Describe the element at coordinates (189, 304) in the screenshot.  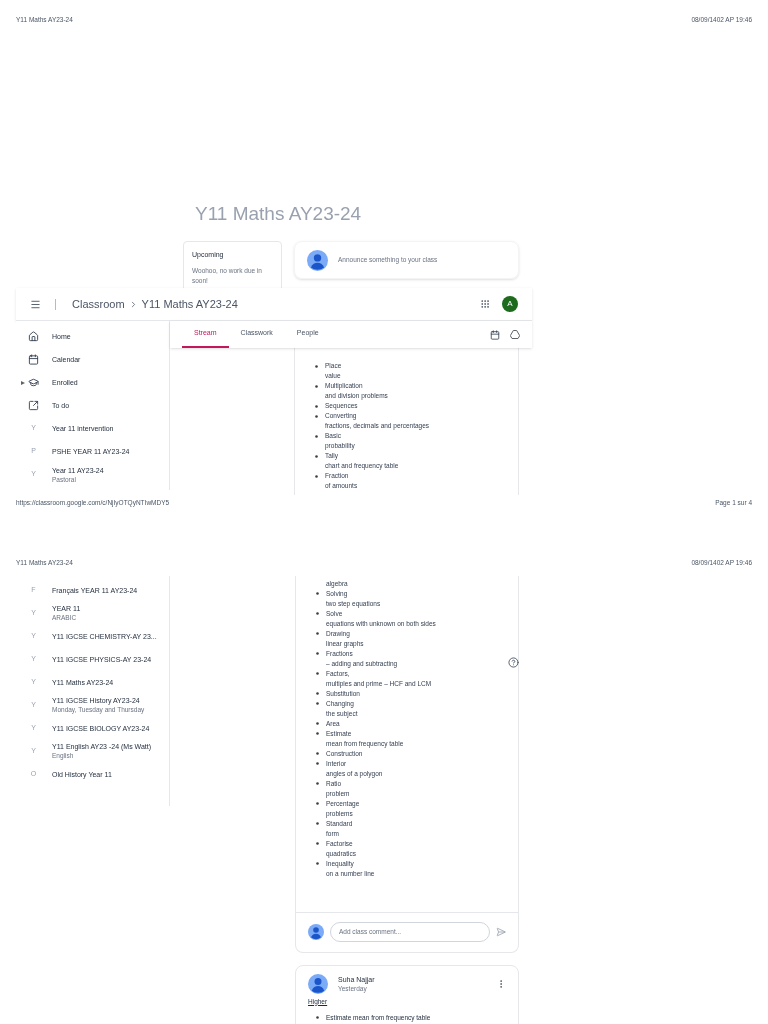
I see `class-title: Y11 Maths AY23-24` at that location.